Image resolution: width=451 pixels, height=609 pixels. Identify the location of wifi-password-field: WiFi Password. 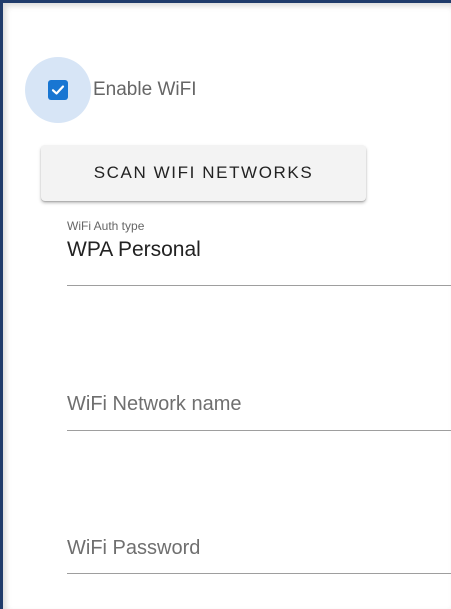
(259, 557).